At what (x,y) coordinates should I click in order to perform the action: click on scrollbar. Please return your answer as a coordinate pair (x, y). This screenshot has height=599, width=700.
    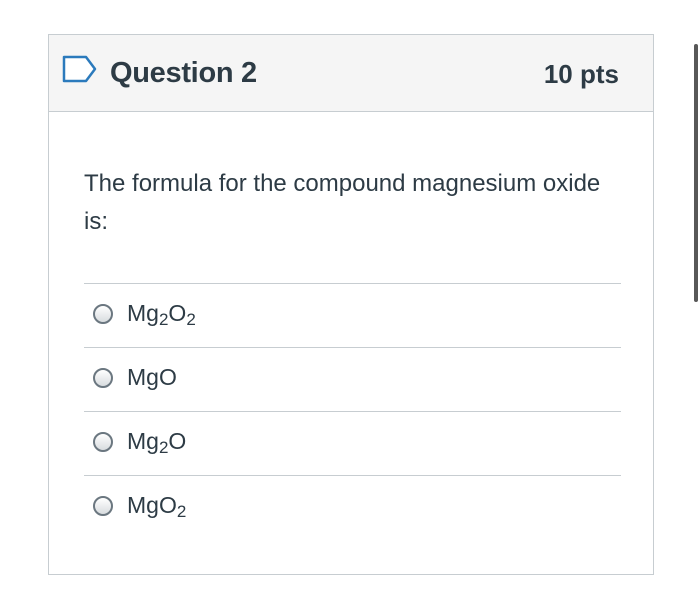
    Looking at the image, I should click on (696, 173).